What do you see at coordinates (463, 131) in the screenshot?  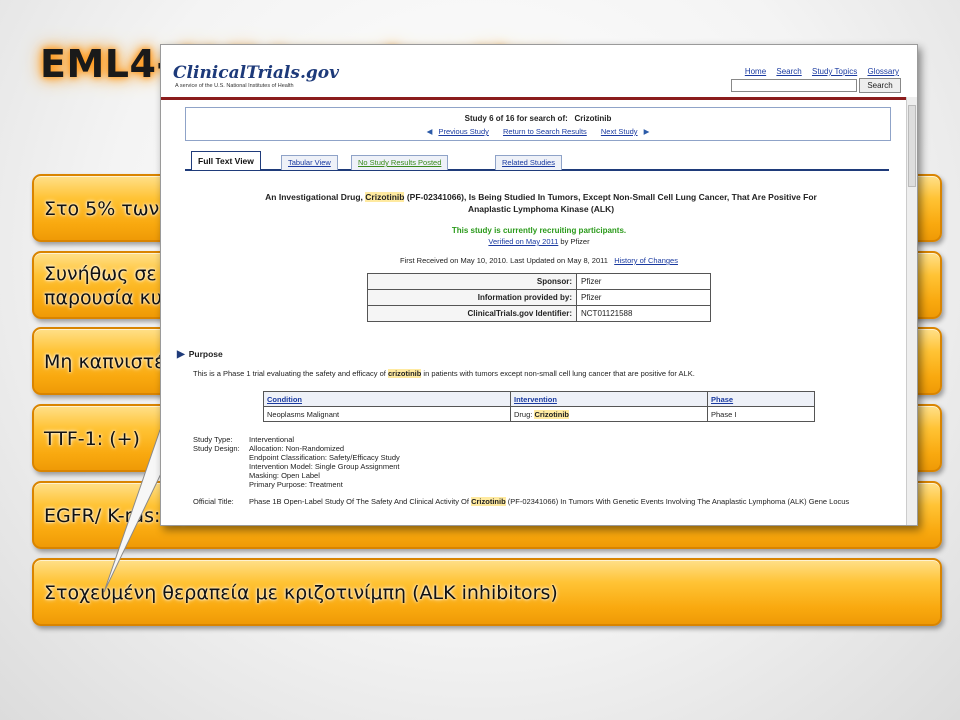 I see `previous-study-link: Previous Study` at bounding box center [463, 131].